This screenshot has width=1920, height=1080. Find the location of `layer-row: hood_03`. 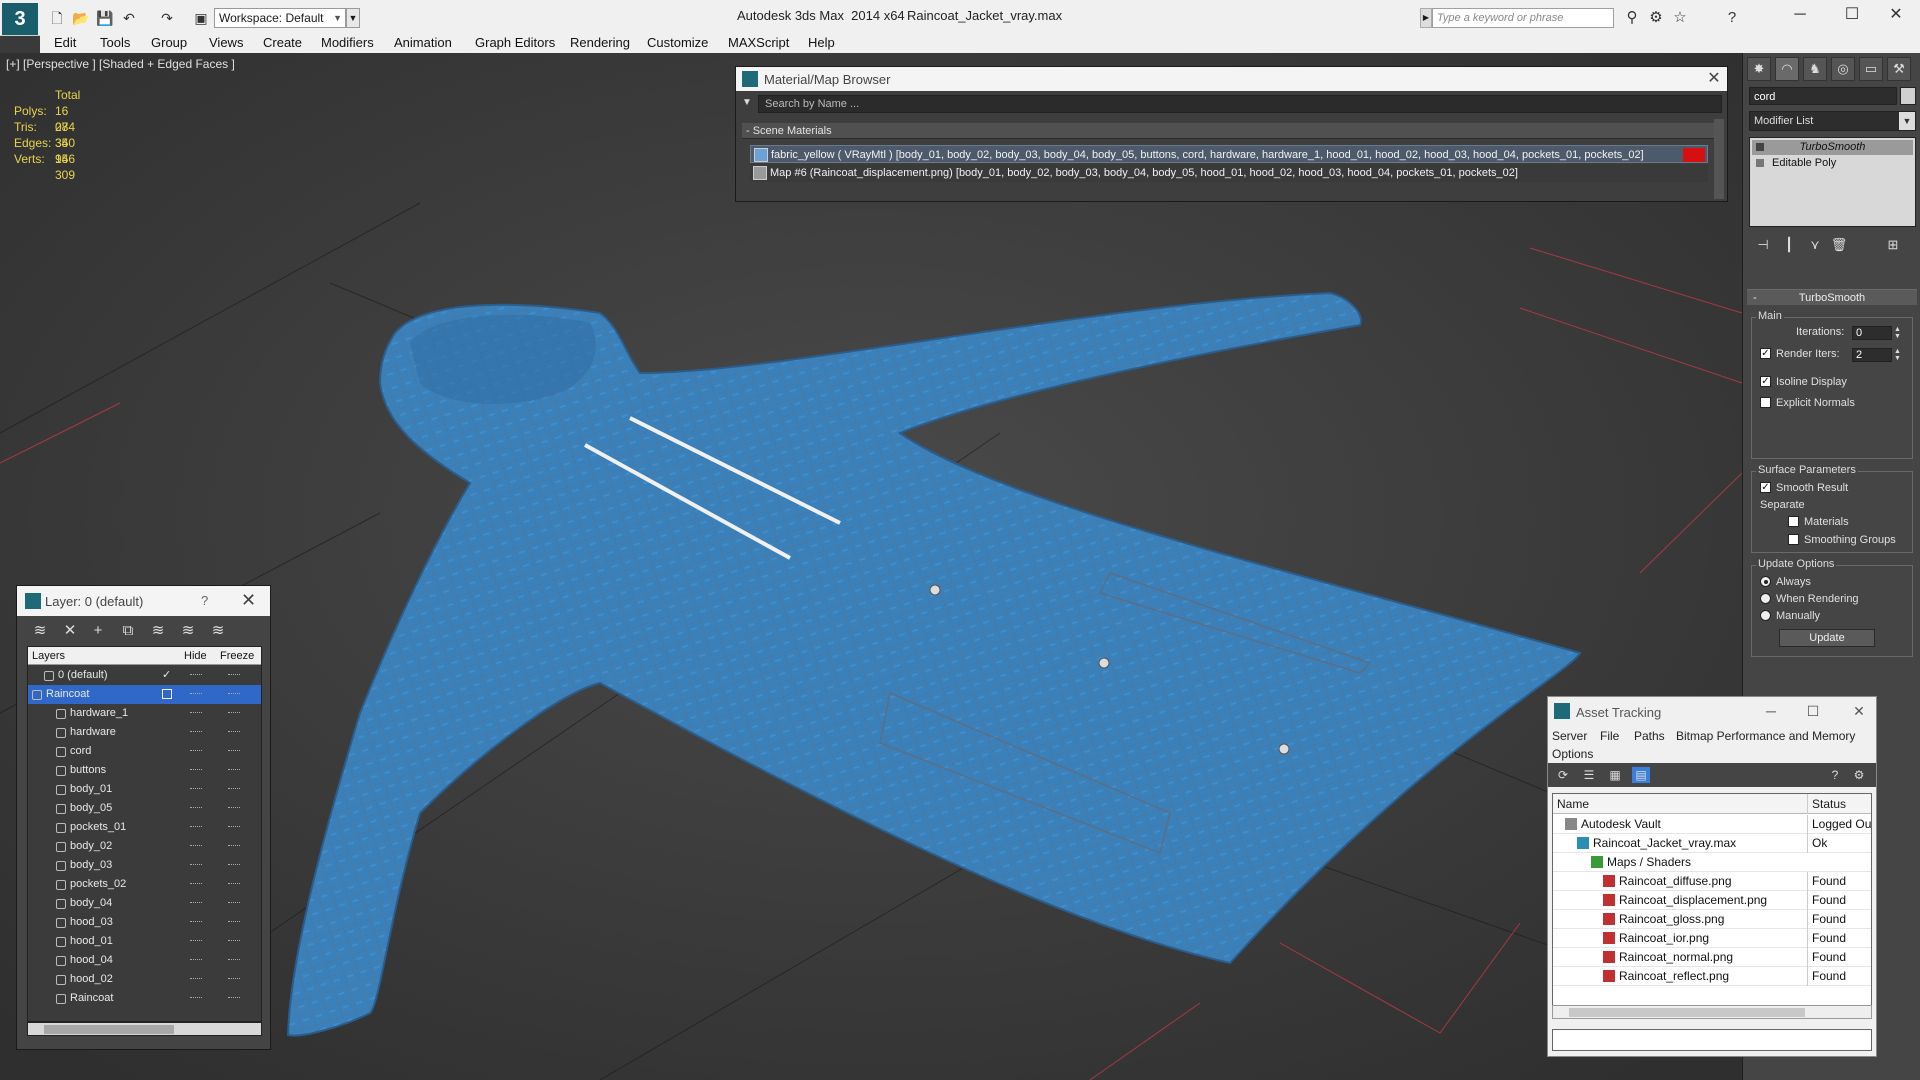

layer-row: hood_03 is located at coordinates (144, 922).